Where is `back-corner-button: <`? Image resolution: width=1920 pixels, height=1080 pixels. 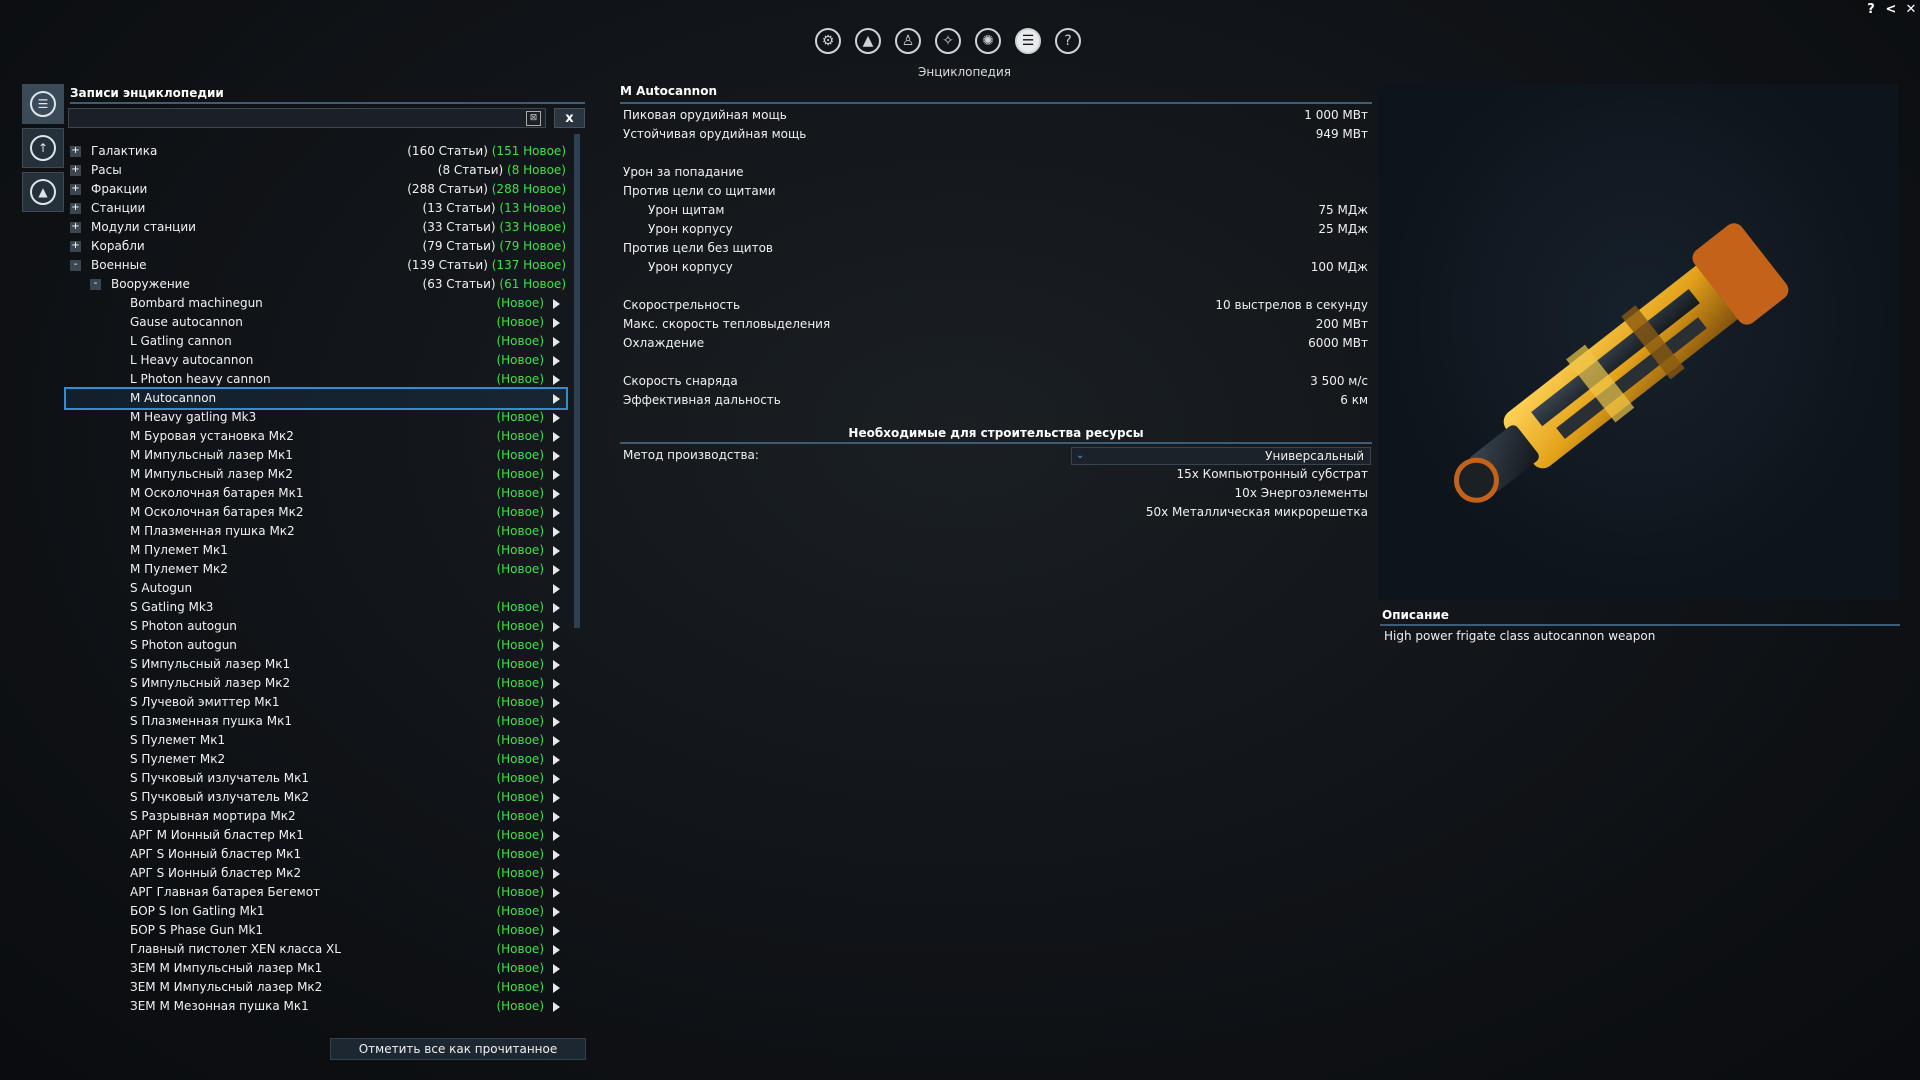 back-corner-button: < is located at coordinates (1891, 9).